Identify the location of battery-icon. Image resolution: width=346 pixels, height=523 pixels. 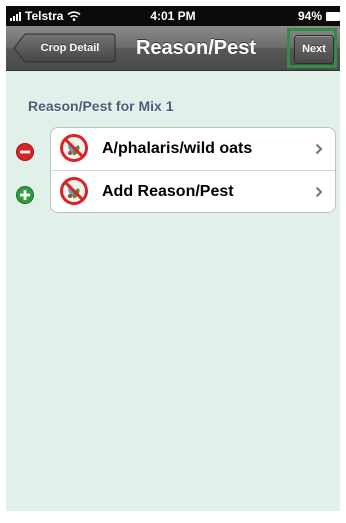
(333, 16).